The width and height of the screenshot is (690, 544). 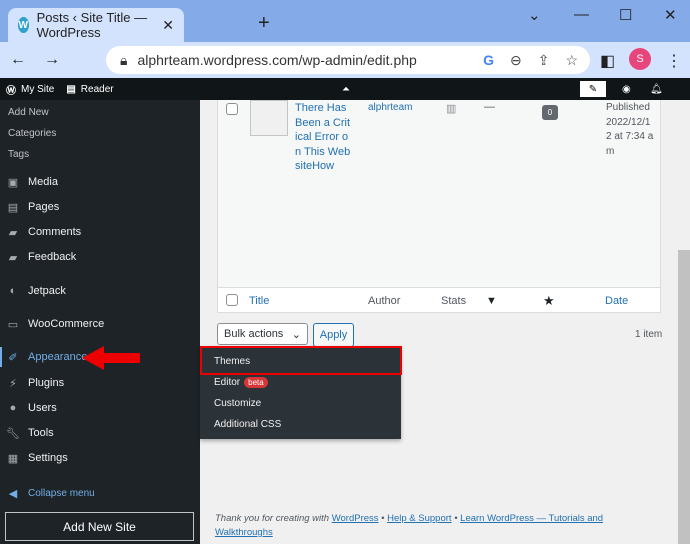 I want to click on label: Comments, so click(x=55, y=232).